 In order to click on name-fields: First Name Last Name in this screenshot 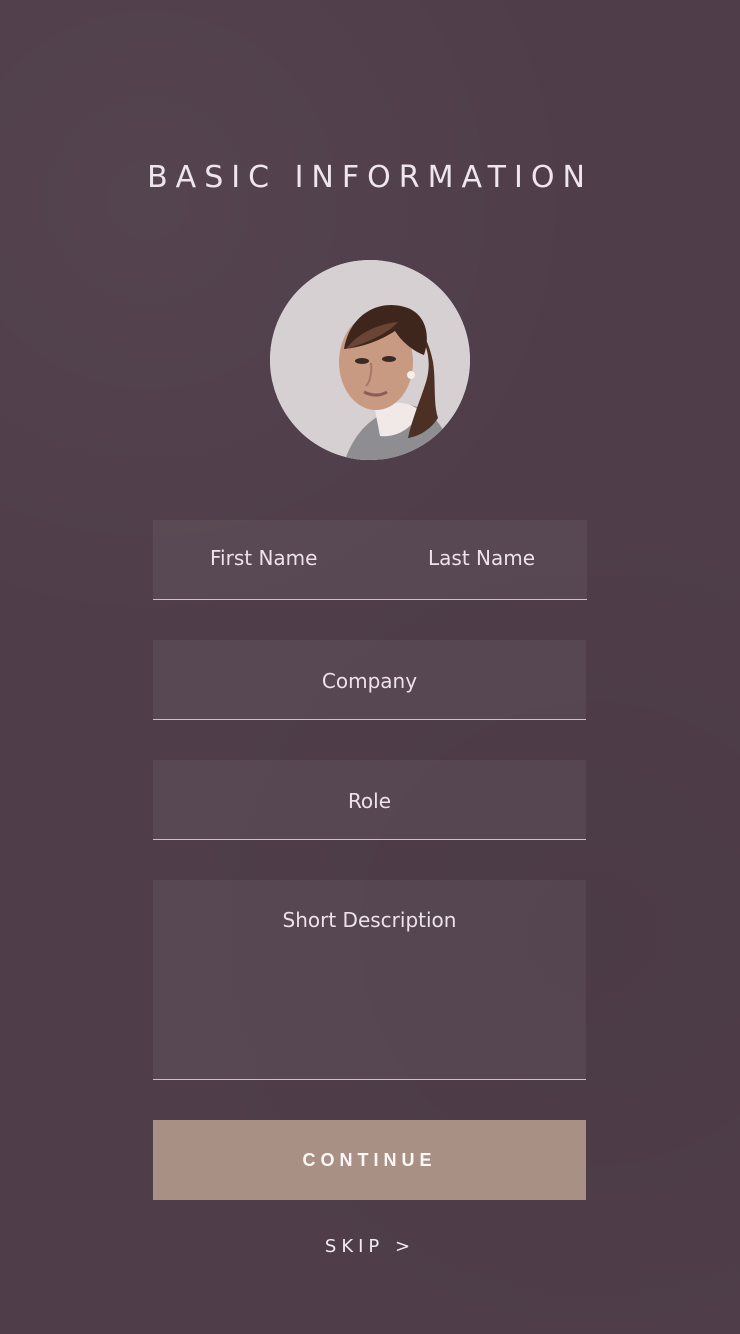, I will do `click(370, 560)`.